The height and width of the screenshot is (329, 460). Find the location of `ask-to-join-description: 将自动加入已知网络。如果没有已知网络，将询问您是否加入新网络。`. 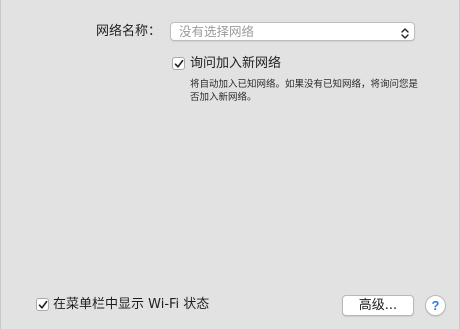

ask-to-join-description: 将自动加入已知网络。如果没有已知网络，将询问您是否加入新网络。 is located at coordinates (304, 91).